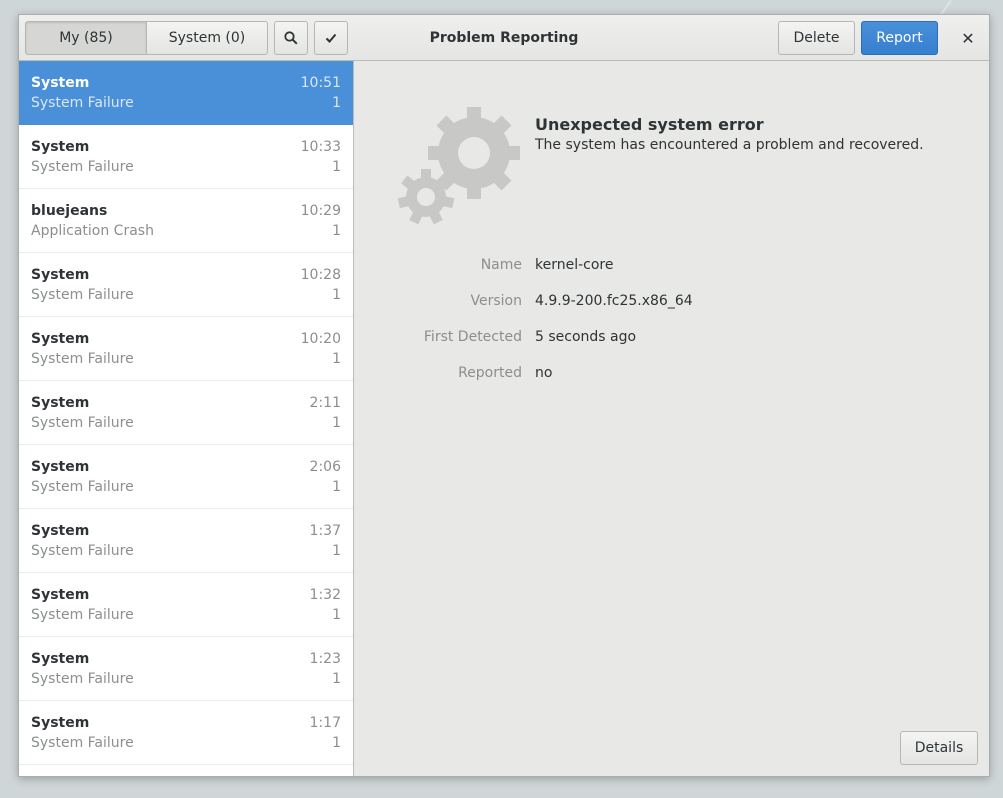 The width and height of the screenshot is (1003, 798). Describe the element at coordinates (186, 669) in the screenshot. I see `list-item: System System Failure 1:23 1` at that location.